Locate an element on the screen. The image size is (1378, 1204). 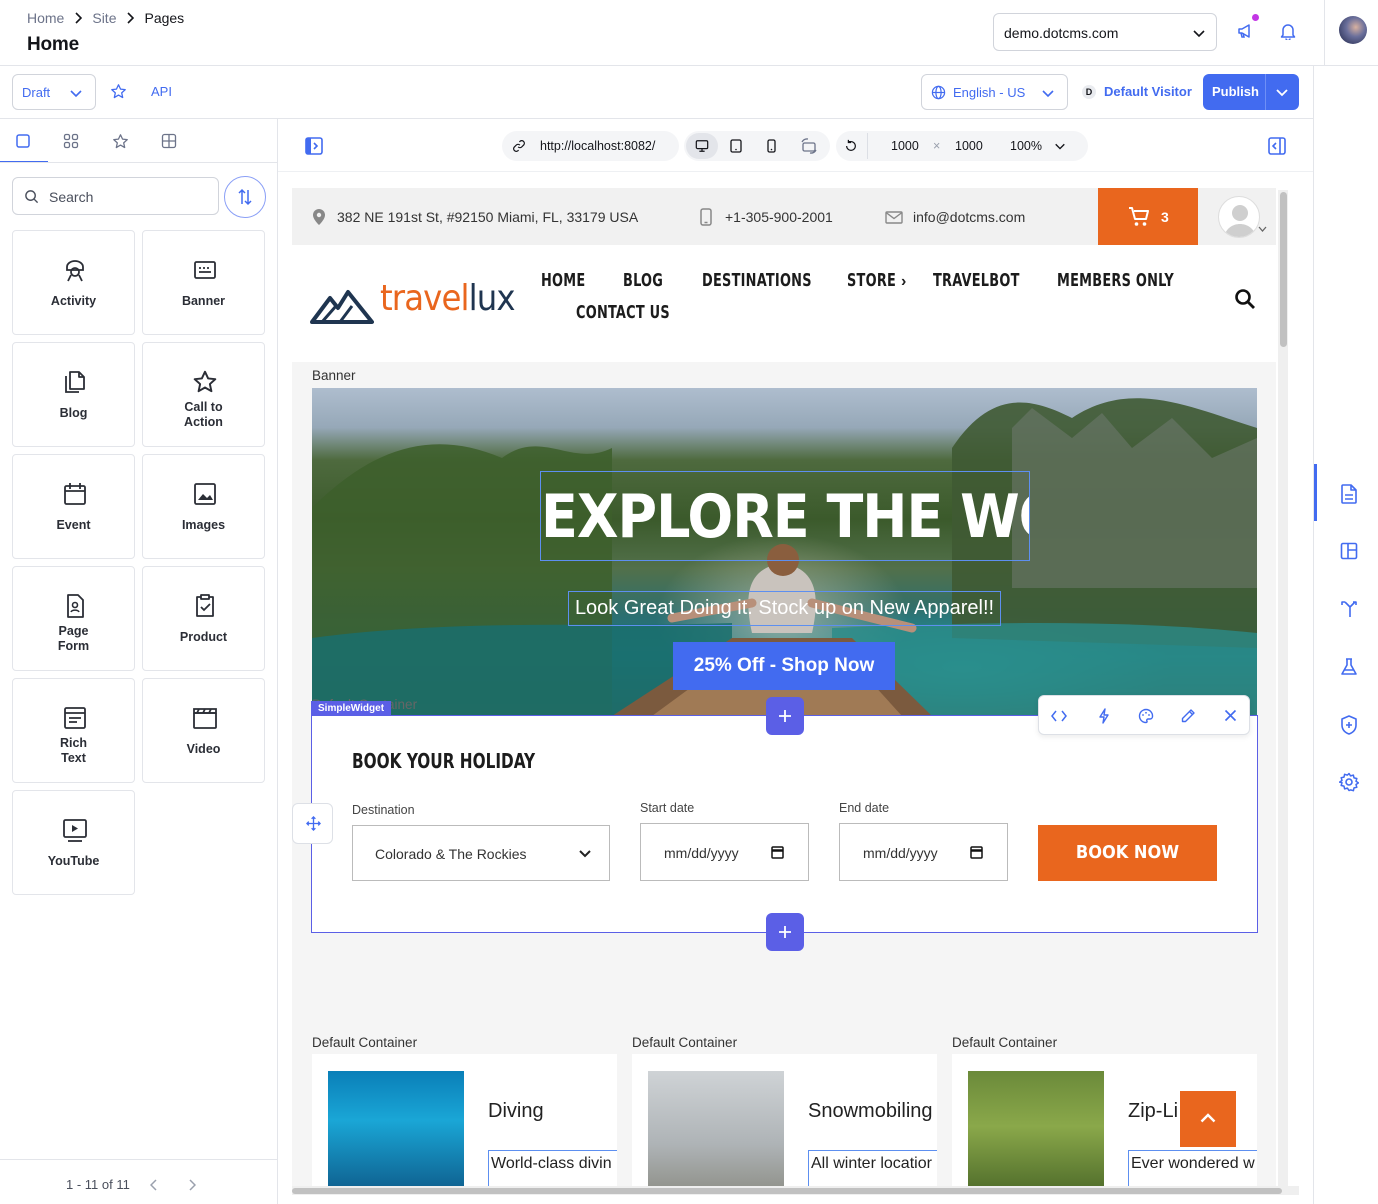
content-type-blog: Blog is located at coordinates (73, 394).